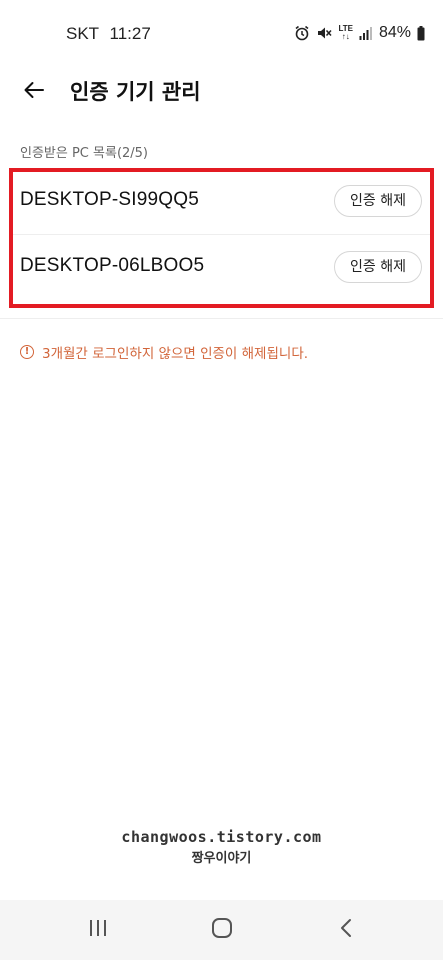 The image size is (443, 960). Describe the element at coordinates (366, 33) in the screenshot. I see `signal-icon` at that location.